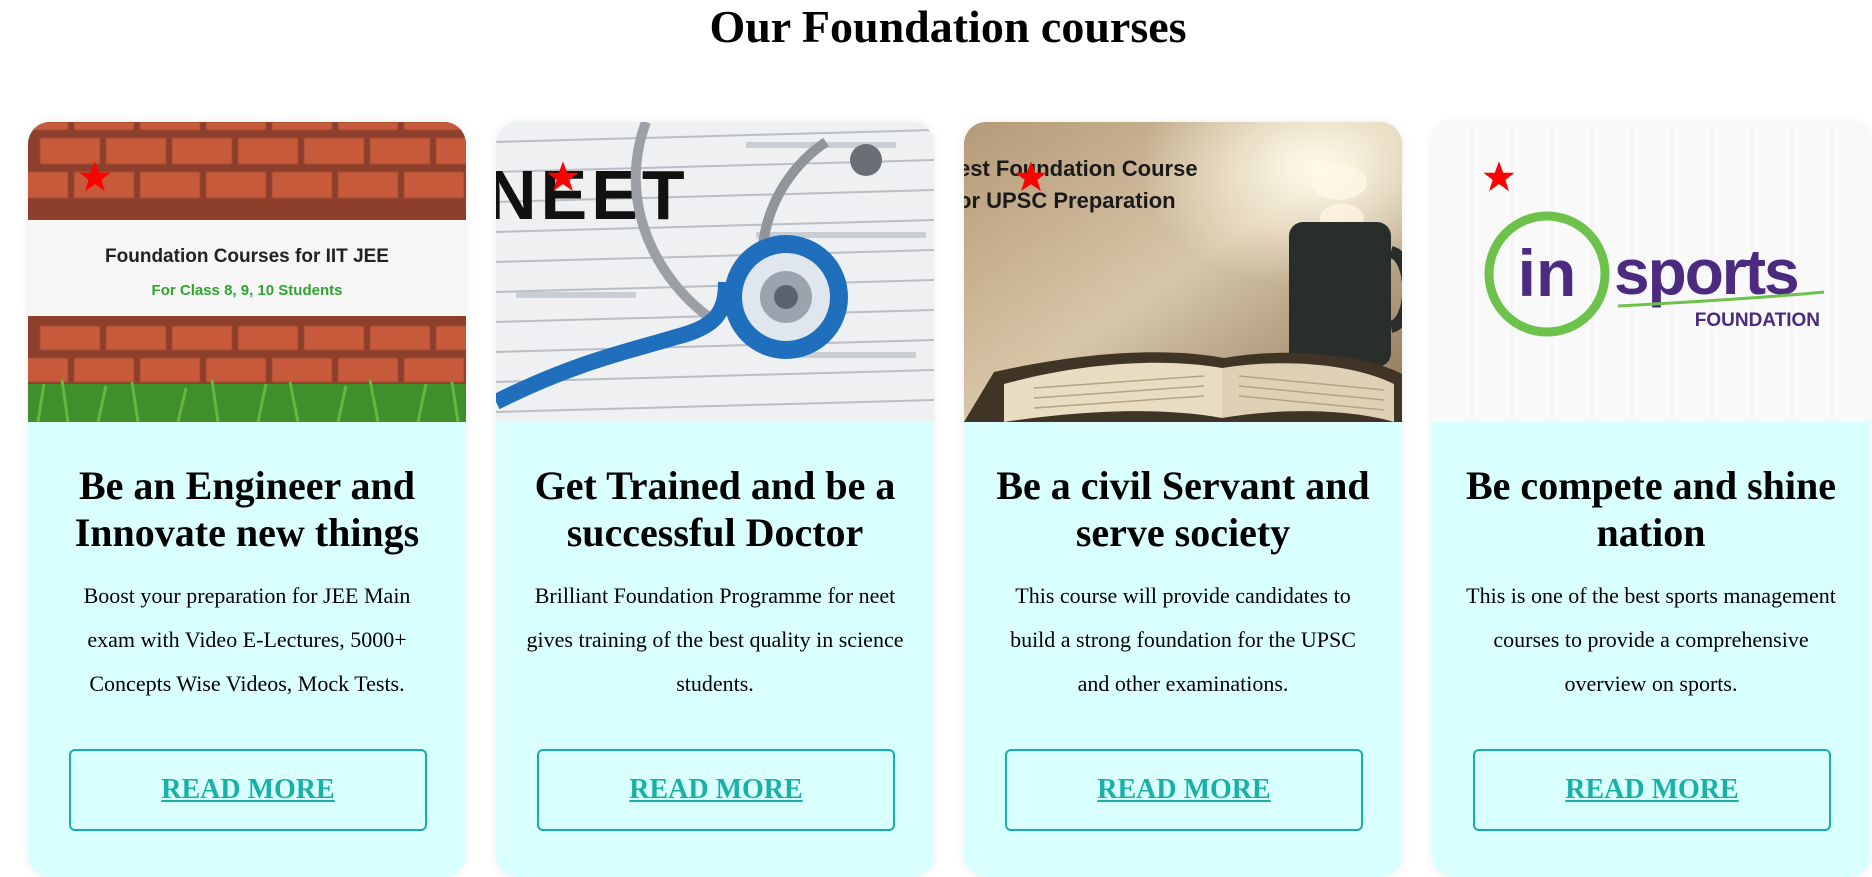  Describe the element at coordinates (715, 509) in the screenshot. I see `card-title: Get Trained and be a successful Doctor` at that location.